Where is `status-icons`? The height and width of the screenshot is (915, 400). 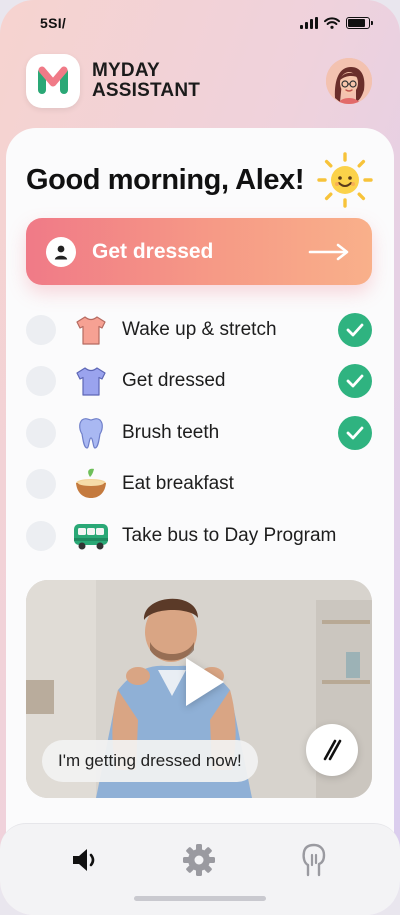 status-icons is located at coordinates (336, 23).